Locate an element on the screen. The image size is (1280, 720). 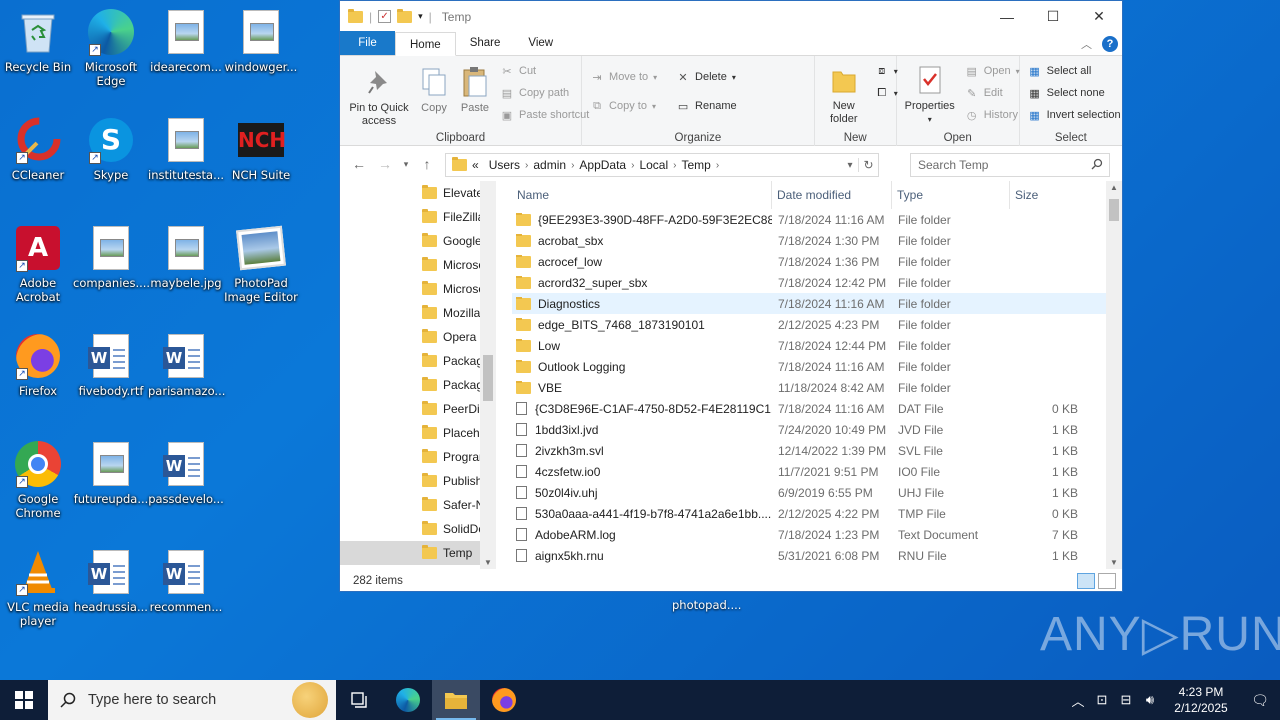
desktop-icon-vlc: ↗ VLC media player is located at coordinates (38, 588).